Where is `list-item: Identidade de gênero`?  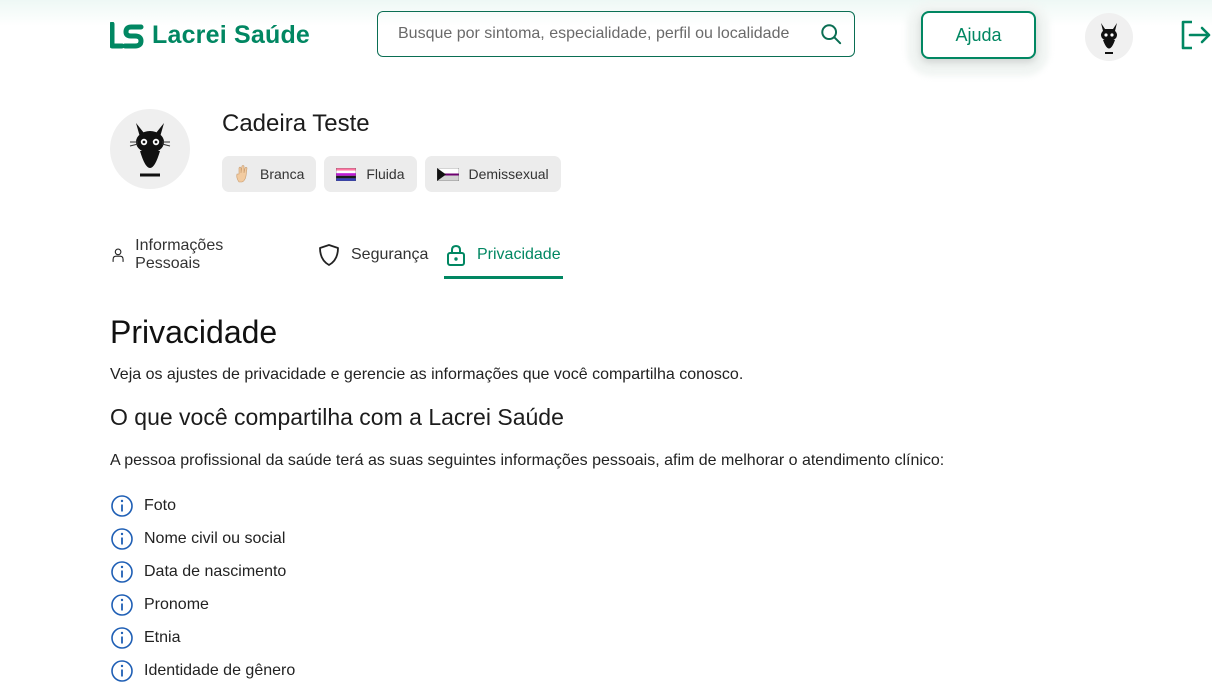
list-item: Identidade de gênero is located at coordinates (202, 670).